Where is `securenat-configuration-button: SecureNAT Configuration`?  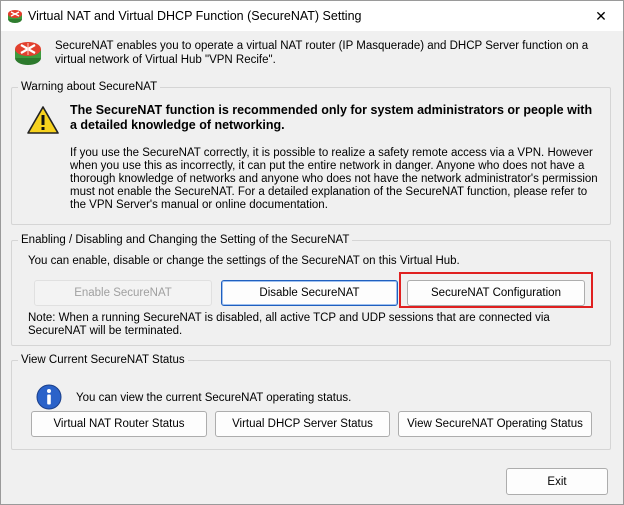
securenat-configuration-button: SecureNAT Configuration is located at coordinates (496, 293).